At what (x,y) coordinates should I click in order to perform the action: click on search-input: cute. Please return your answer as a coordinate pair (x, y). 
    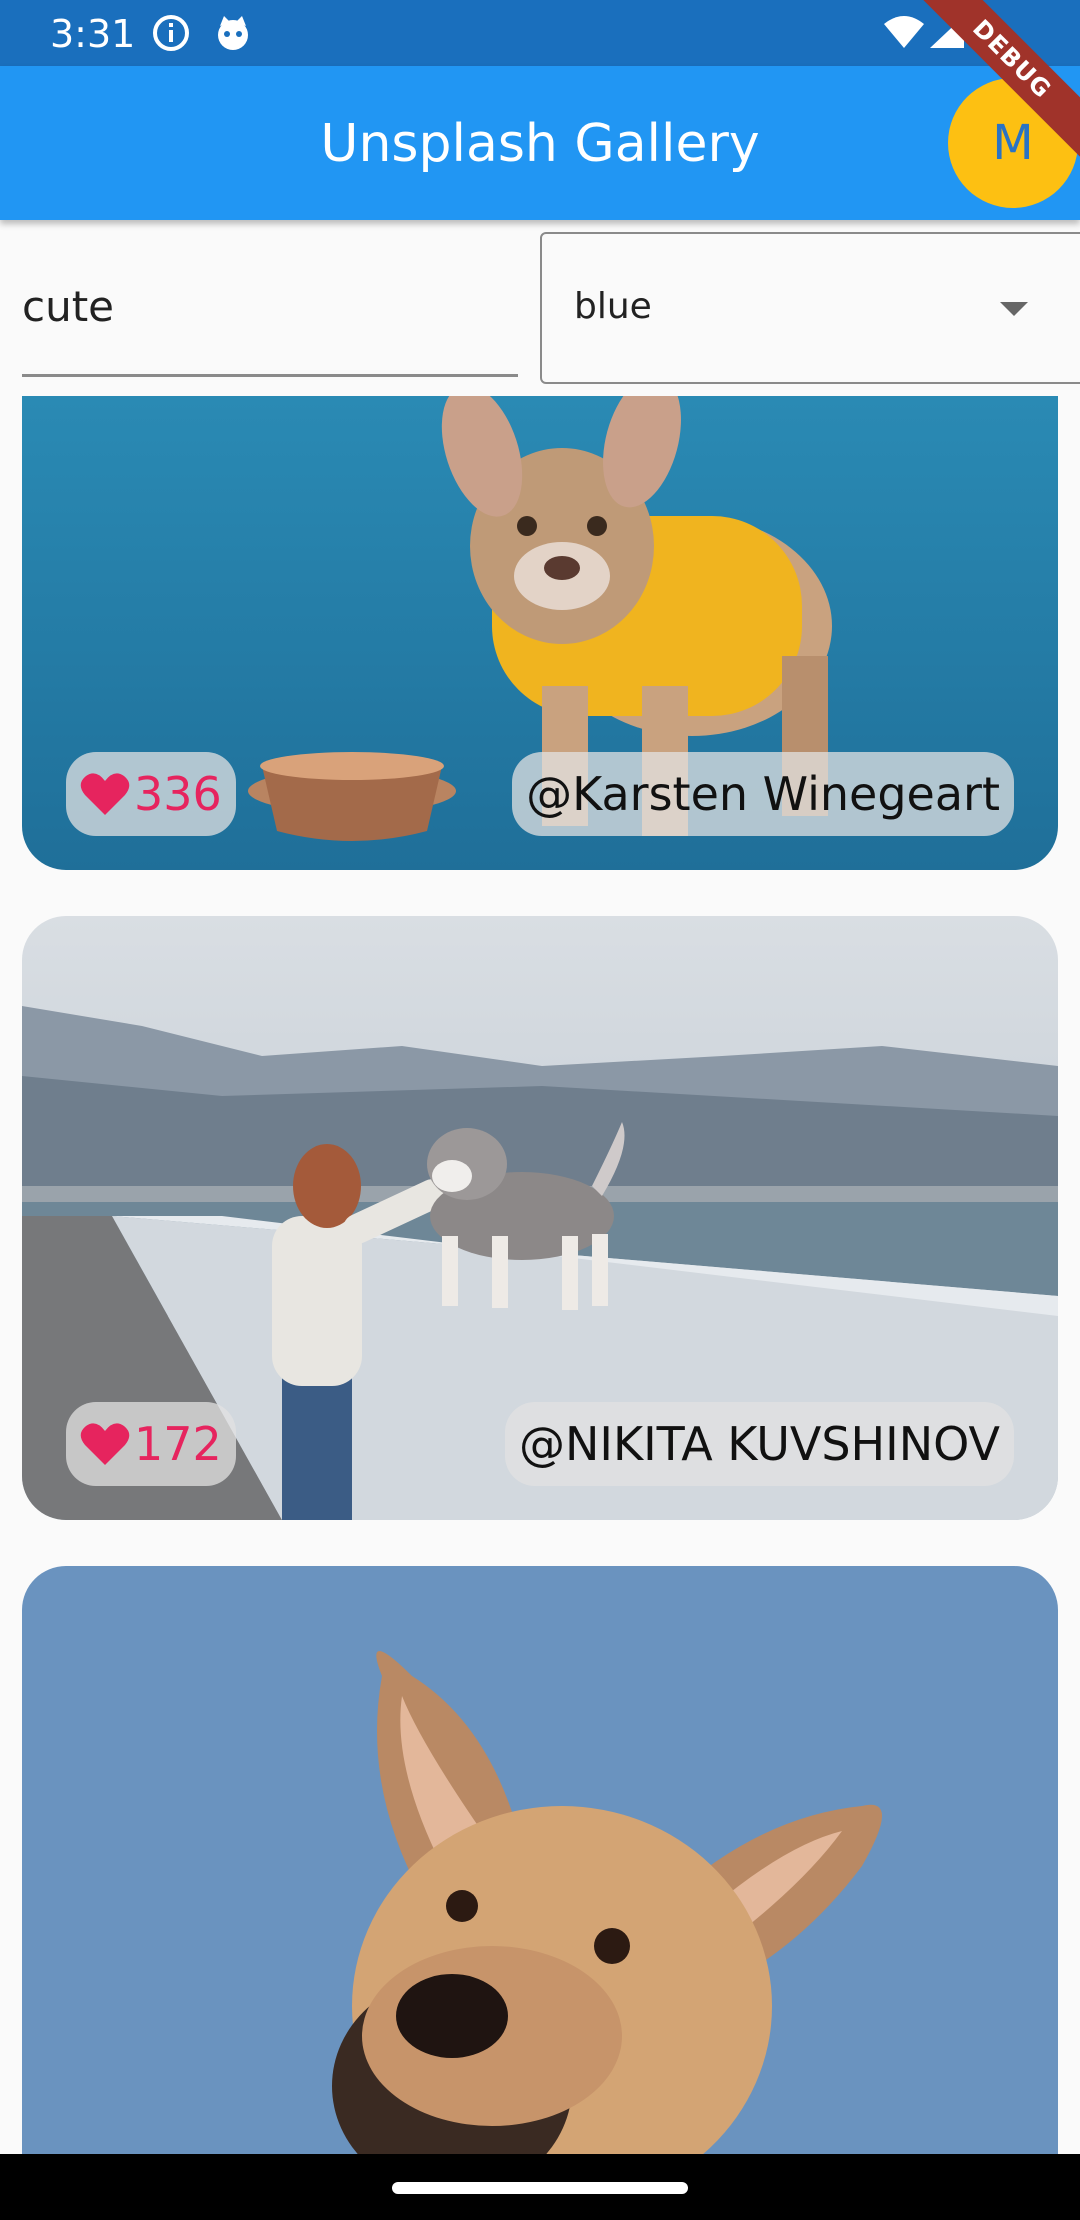
    Looking at the image, I should click on (270, 304).